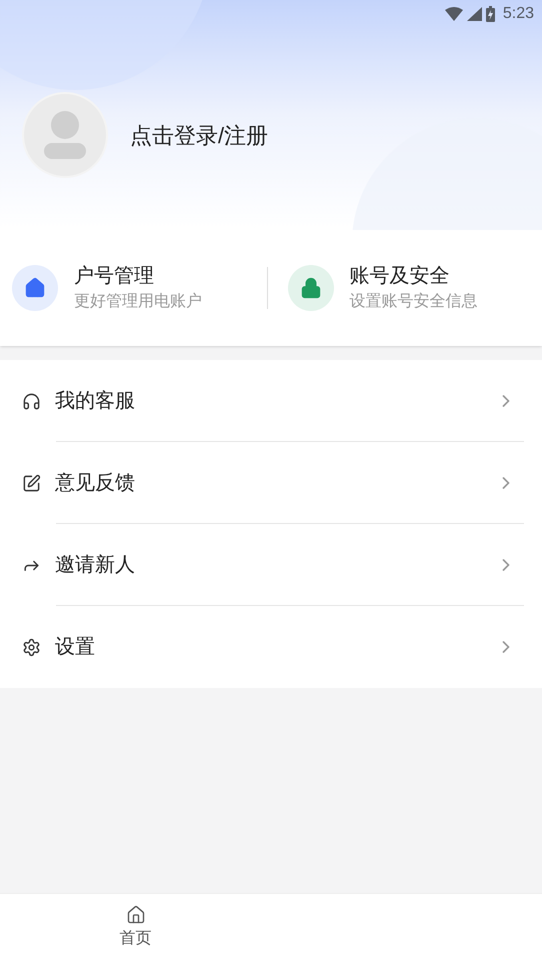 This screenshot has width=542, height=962. I want to click on wifi-icon, so click(453, 14).